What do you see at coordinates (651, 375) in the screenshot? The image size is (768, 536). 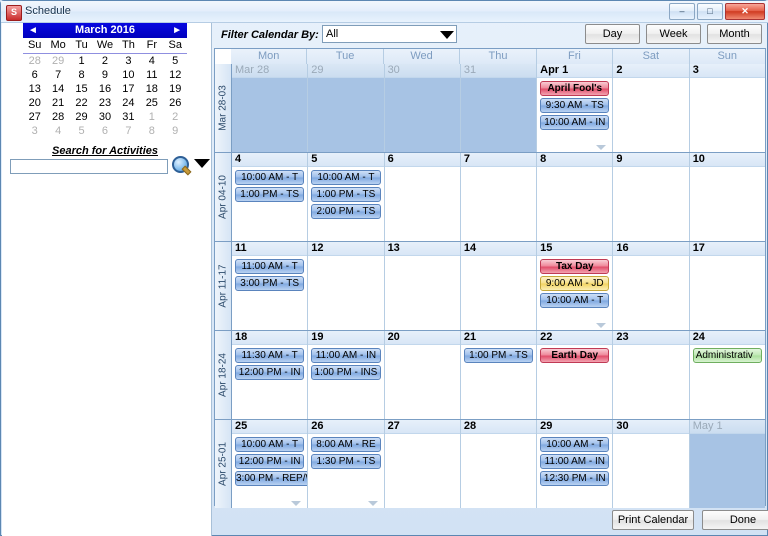 I see `calendar-day-cell: 23` at bounding box center [651, 375].